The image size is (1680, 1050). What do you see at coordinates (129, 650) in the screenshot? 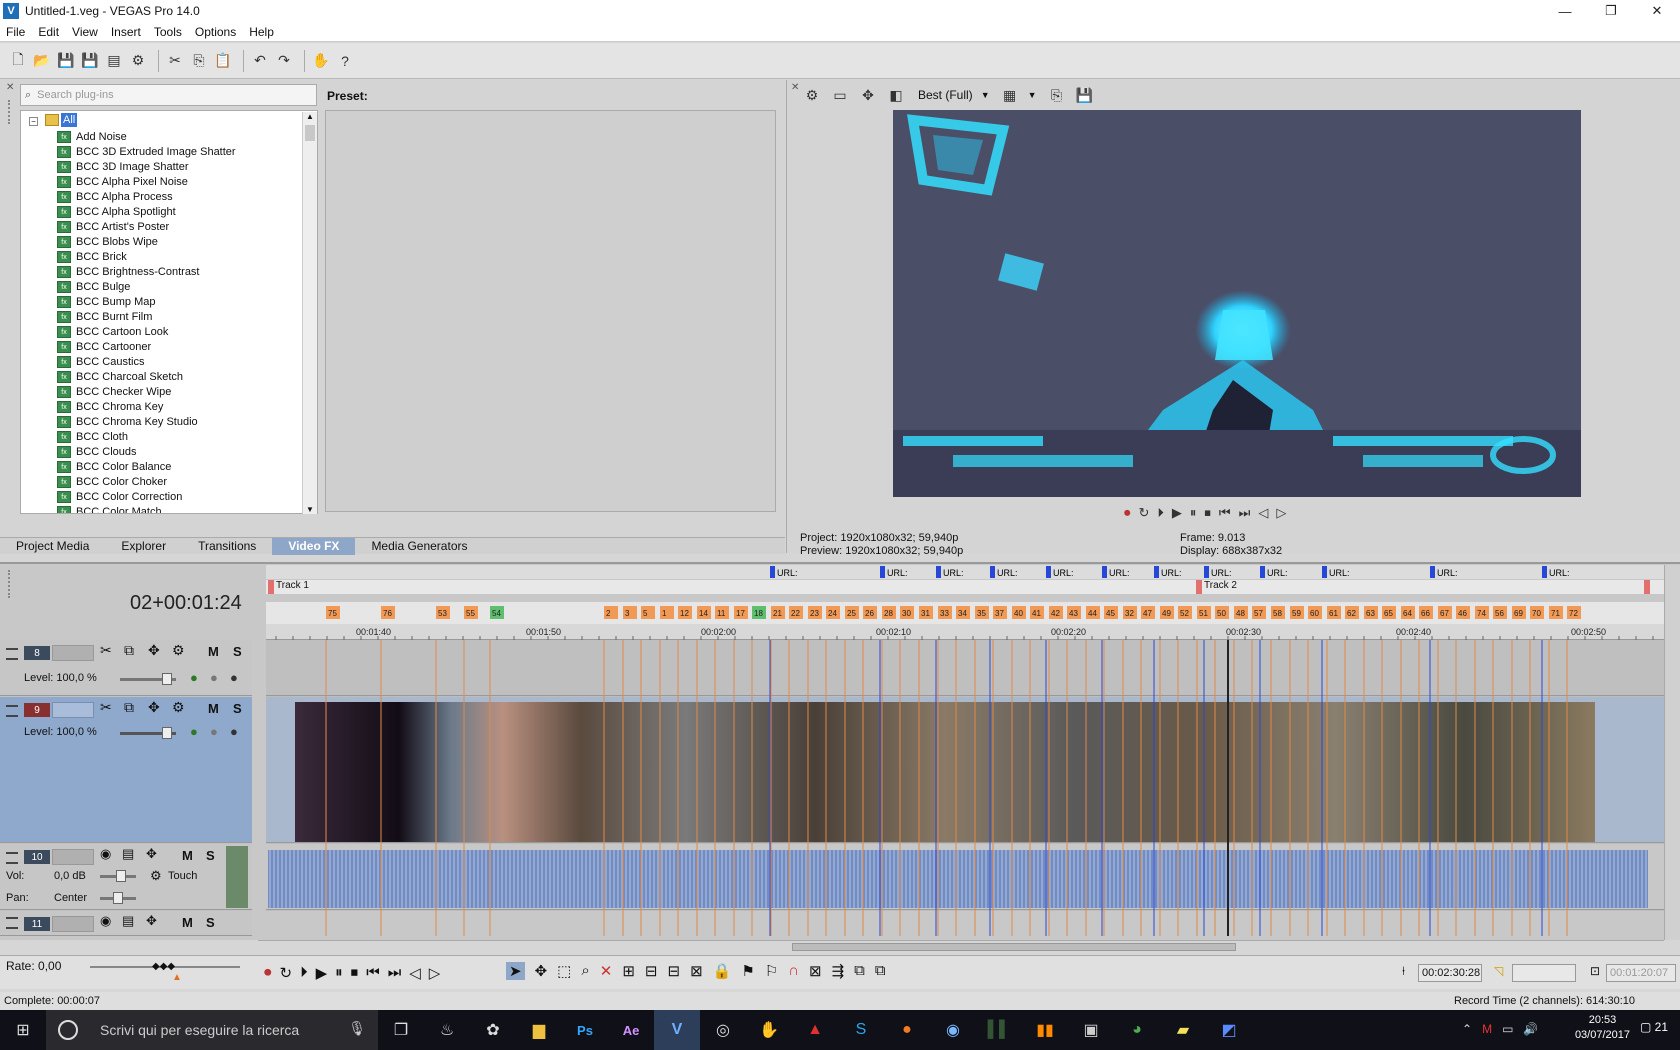
I see `compositing-icon: ⧉` at bounding box center [129, 650].